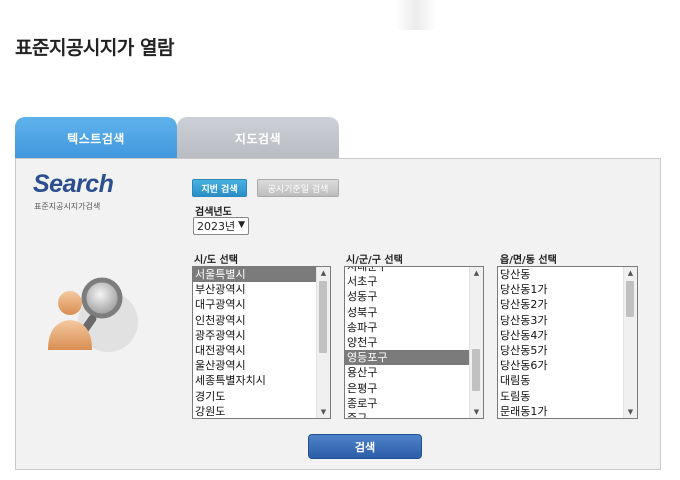 This screenshot has width=680, height=480. Describe the element at coordinates (73, 184) in the screenshot. I see `search-logo: Search` at that location.